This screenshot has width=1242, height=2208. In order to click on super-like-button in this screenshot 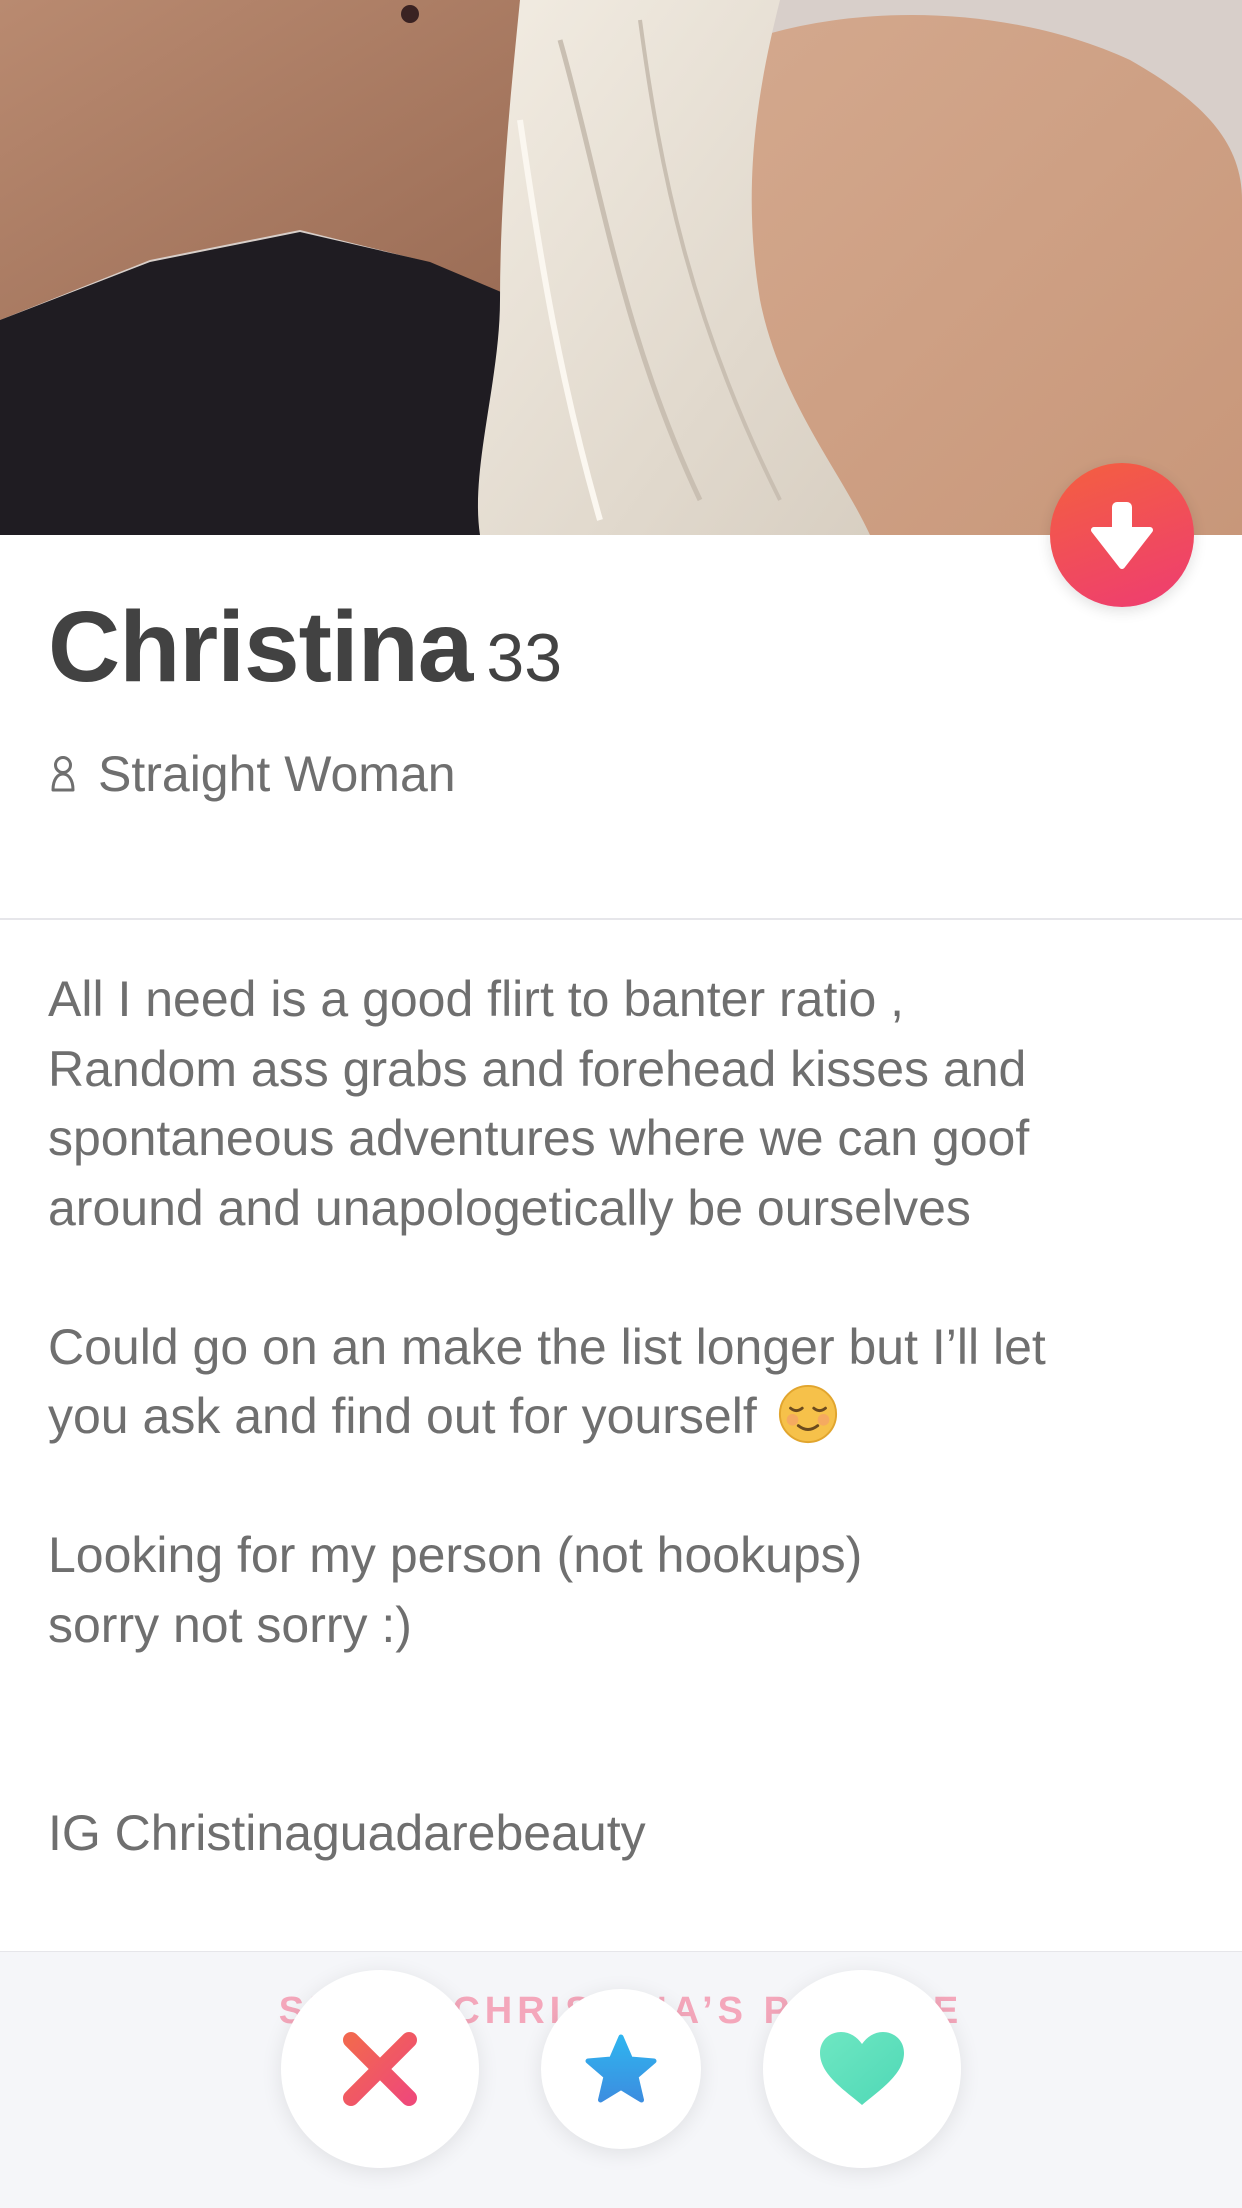, I will do `click(621, 2069)`.